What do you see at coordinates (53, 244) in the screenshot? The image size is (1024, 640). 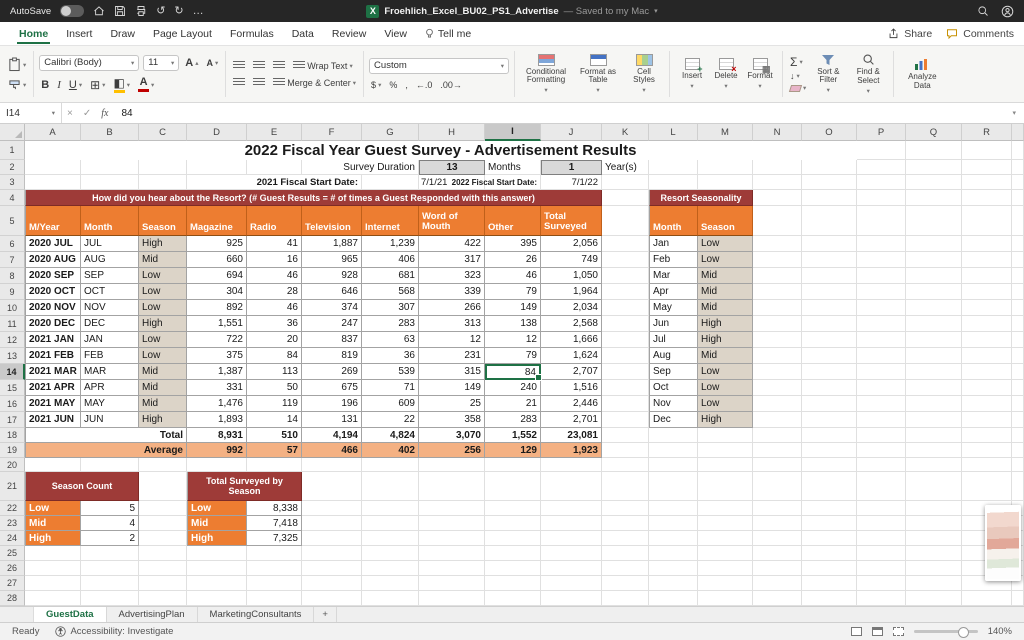 I see `cell-A6: 2020 JUL` at bounding box center [53, 244].